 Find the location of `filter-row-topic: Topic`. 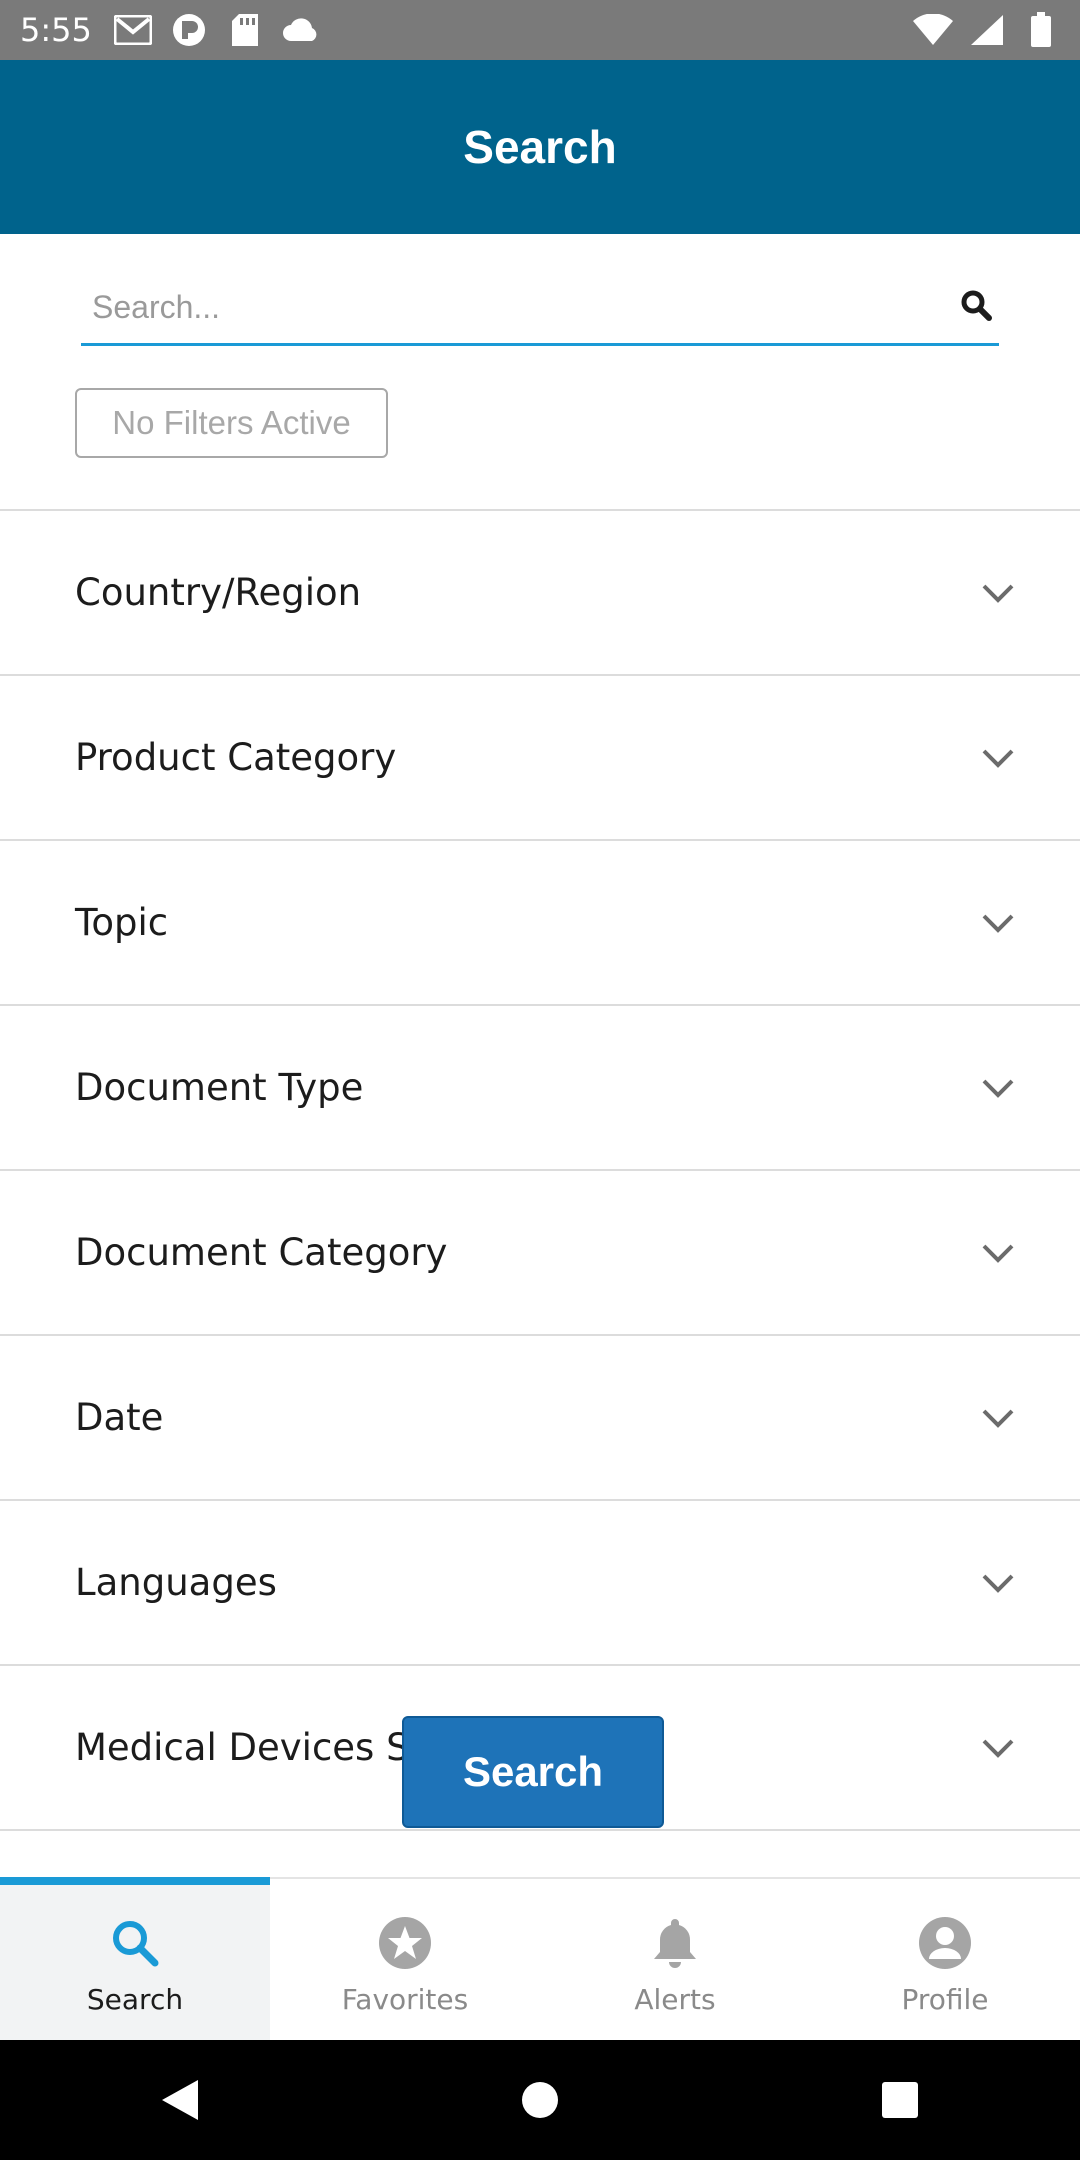

filter-row-topic: Topic is located at coordinates (540, 923).